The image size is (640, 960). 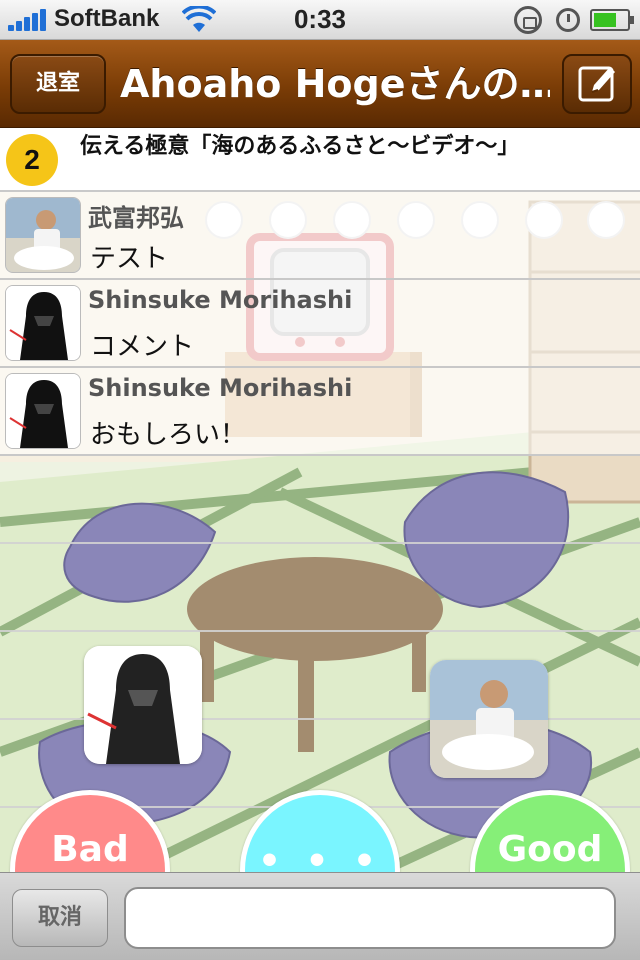 I want to click on comment-text: コメント, so click(x=142, y=347).